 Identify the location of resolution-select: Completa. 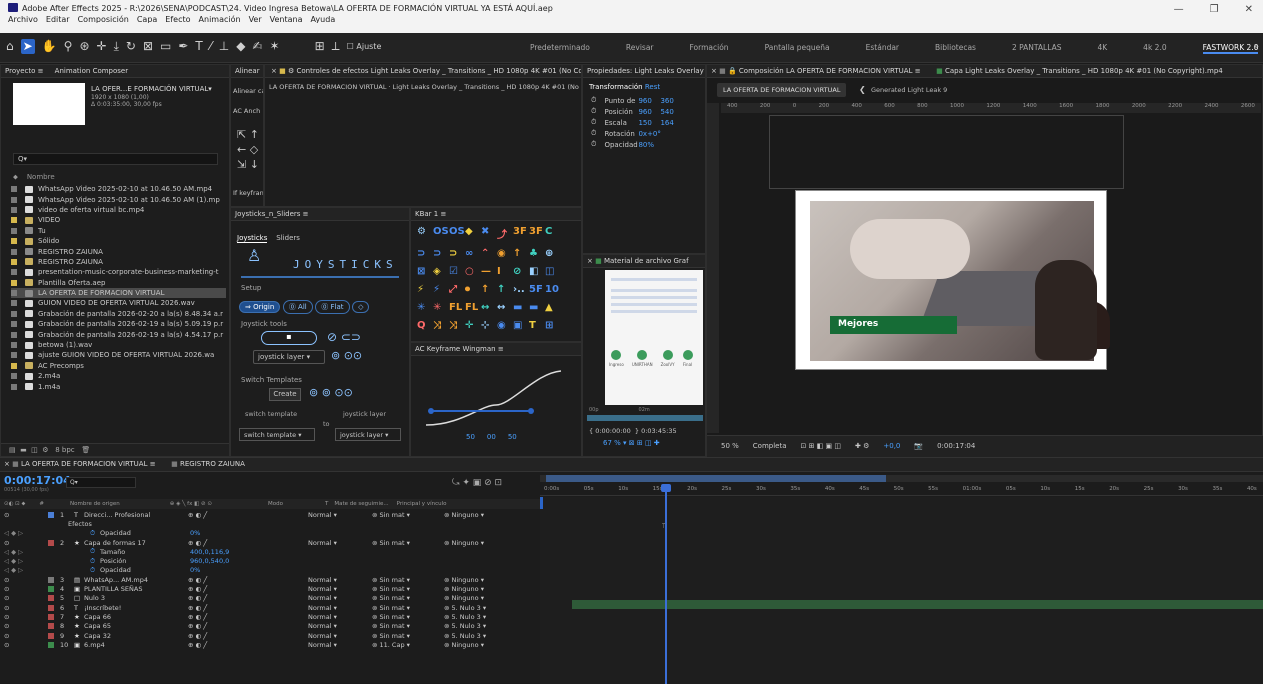
(770, 446).